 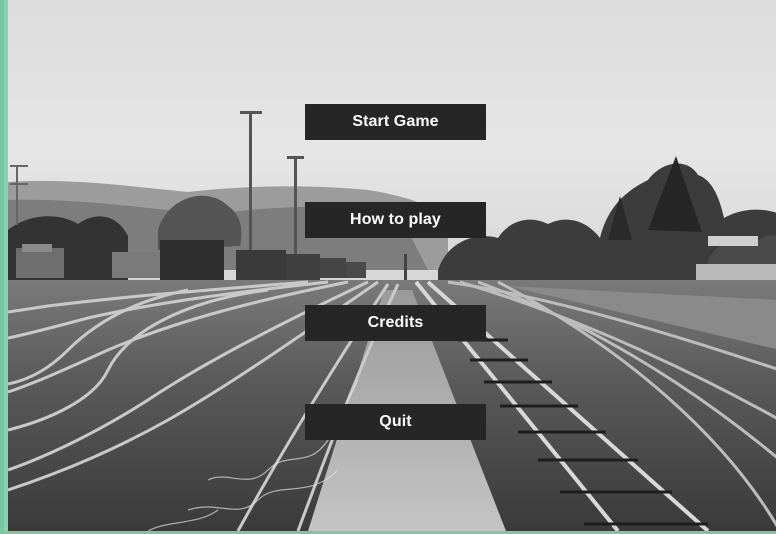 What do you see at coordinates (395, 323) in the screenshot?
I see `credits-button: Credits` at bounding box center [395, 323].